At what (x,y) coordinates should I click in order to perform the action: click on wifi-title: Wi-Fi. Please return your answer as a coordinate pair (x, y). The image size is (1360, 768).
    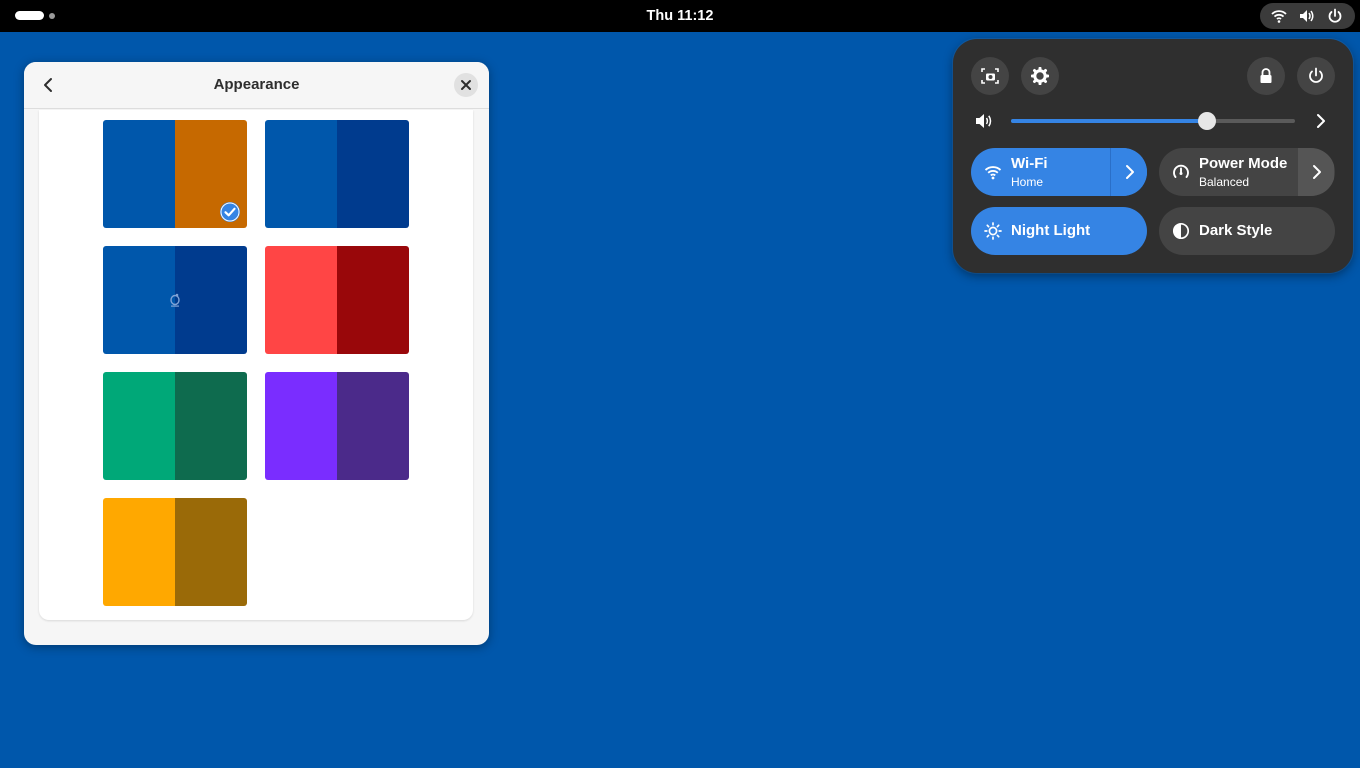
    Looking at the image, I should click on (1029, 163).